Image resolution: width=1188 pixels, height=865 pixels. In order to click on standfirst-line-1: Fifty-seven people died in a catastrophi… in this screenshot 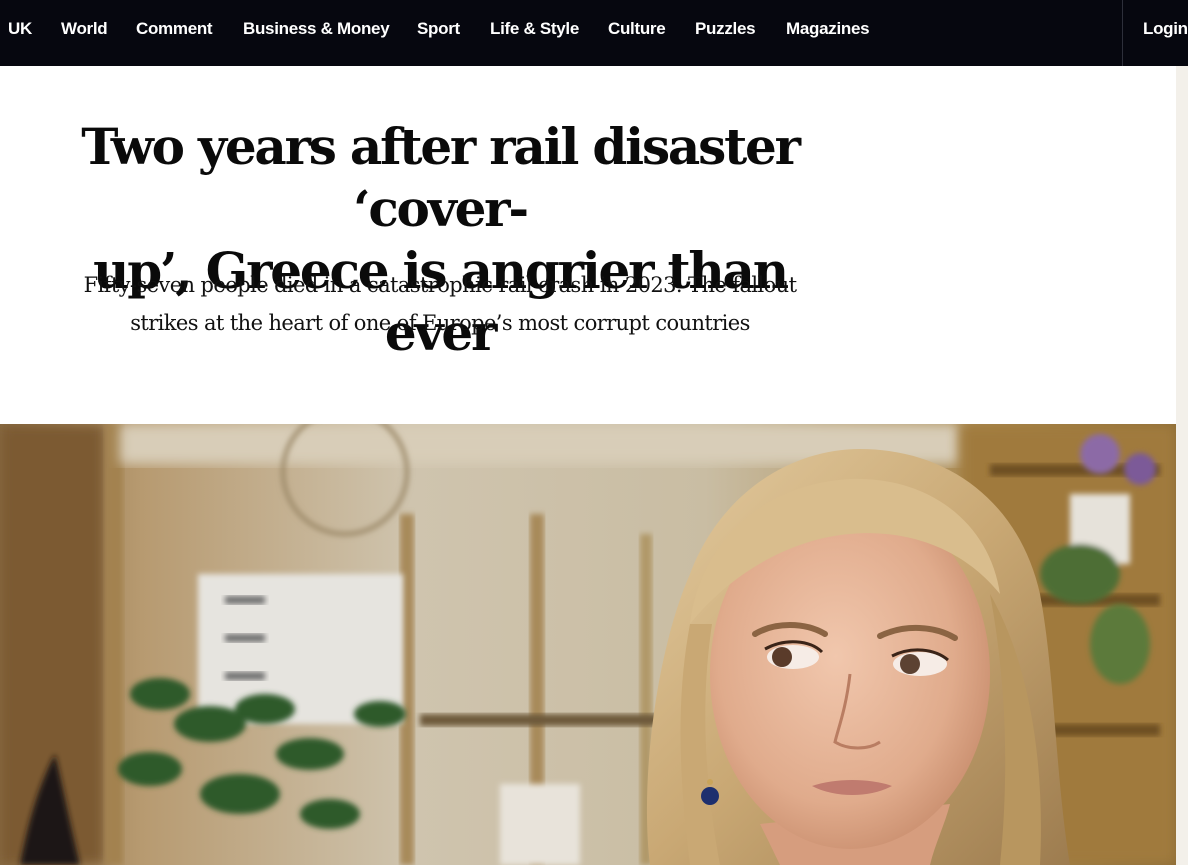, I will do `click(440, 285)`.